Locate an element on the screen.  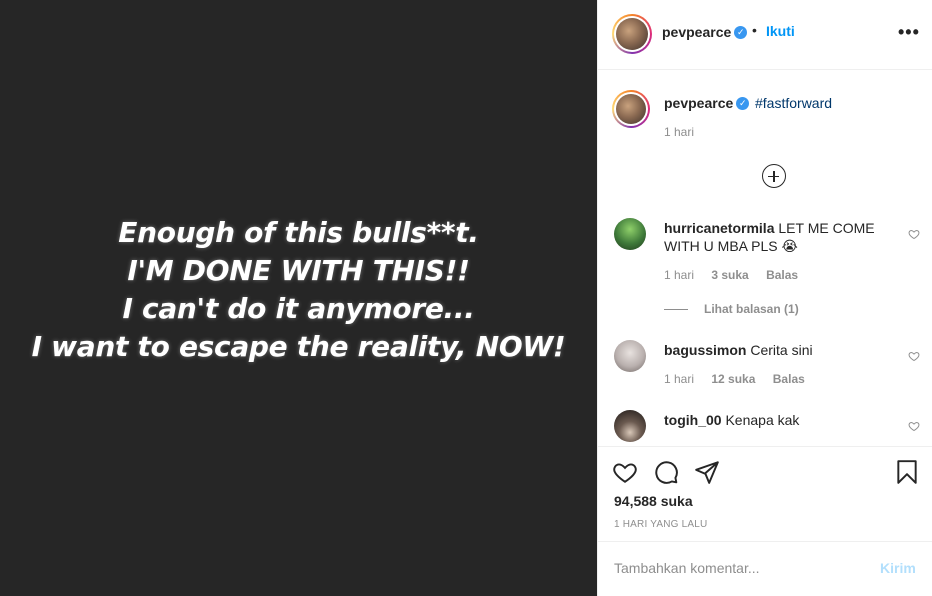
comment-username: hurricanetormila is located at coordinates (719, 228).